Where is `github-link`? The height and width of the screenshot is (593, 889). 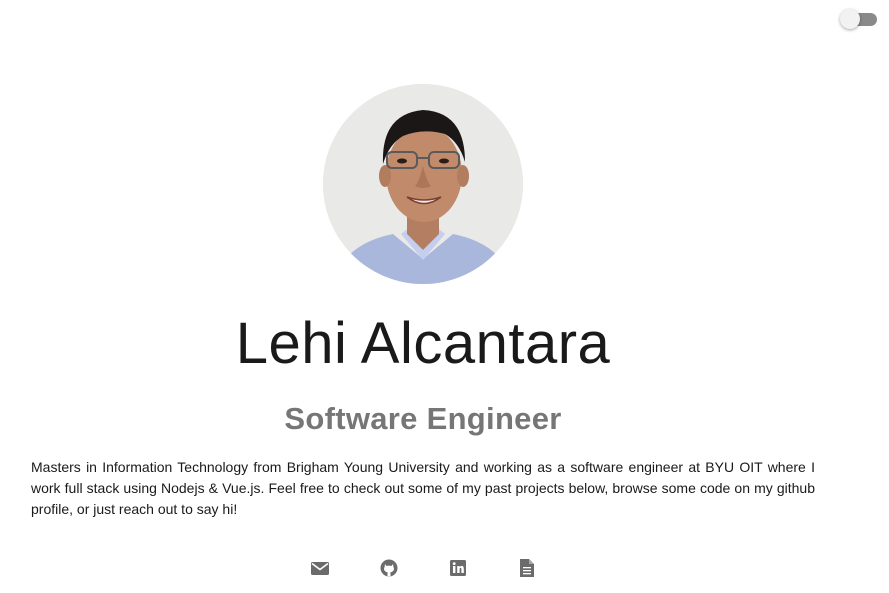 github-link is located at coordinates (389, 568).